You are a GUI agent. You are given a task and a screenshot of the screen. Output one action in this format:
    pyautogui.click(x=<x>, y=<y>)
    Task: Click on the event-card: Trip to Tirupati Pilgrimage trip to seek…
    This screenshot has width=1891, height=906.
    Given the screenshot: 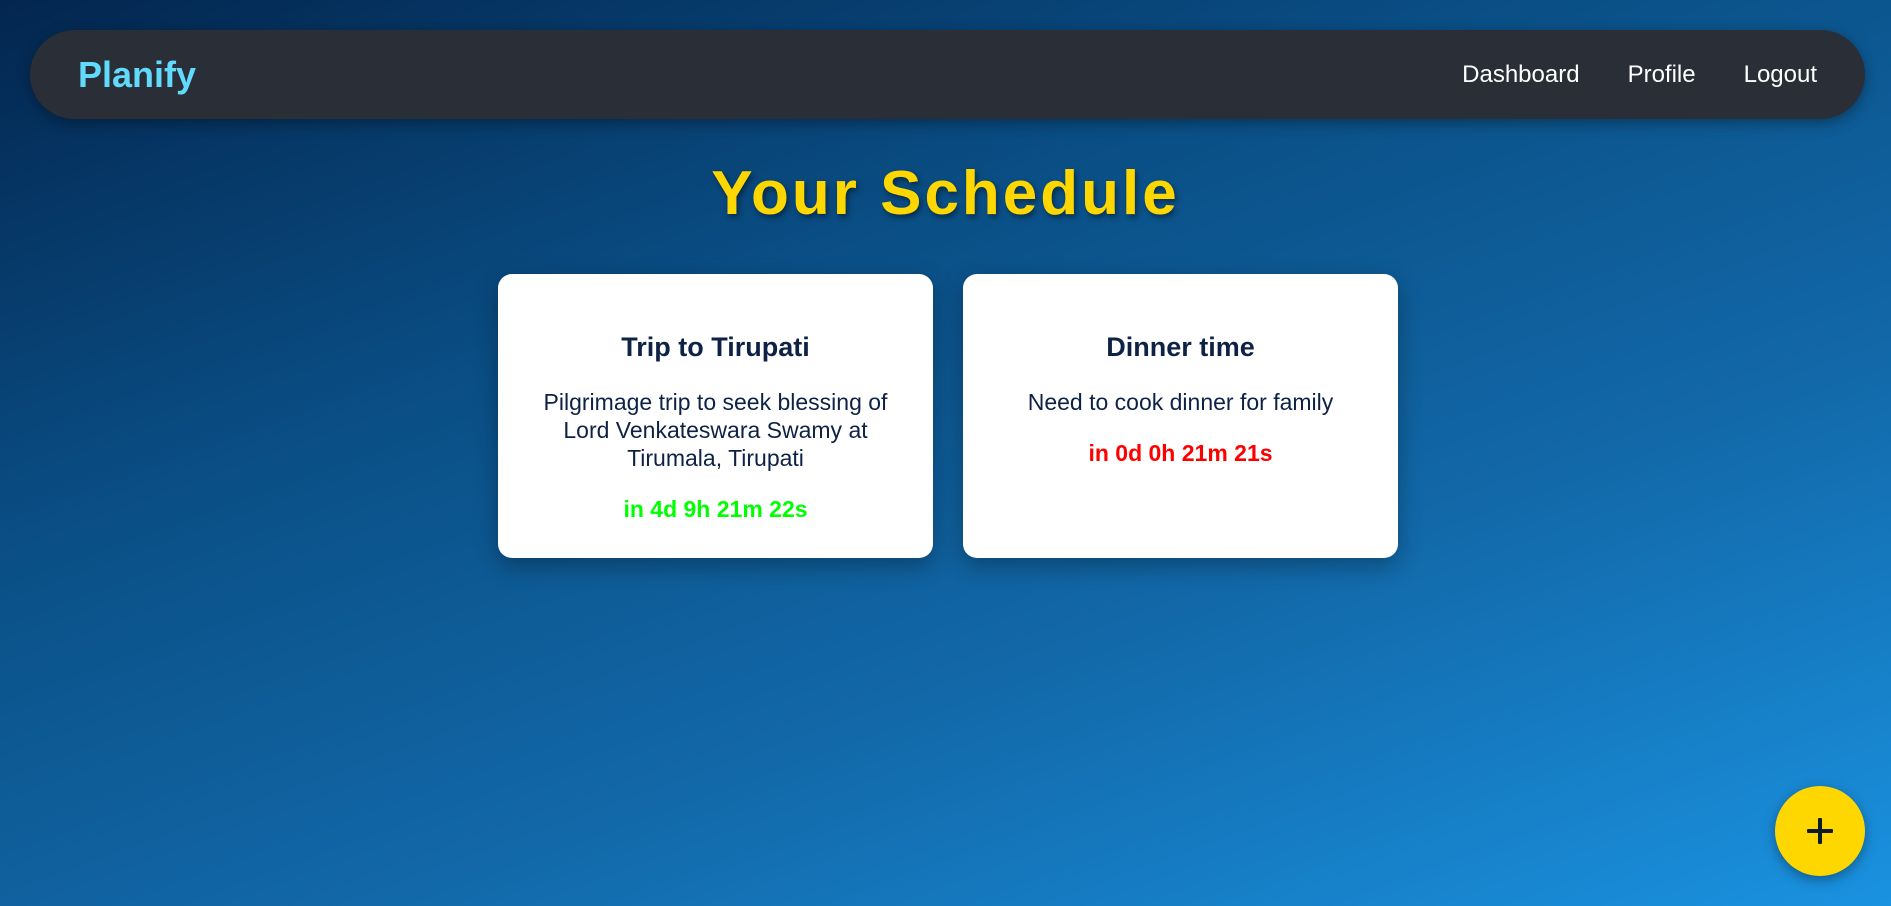 What is the action you would take?
    pyautogui.click(x=715, y=416)
    